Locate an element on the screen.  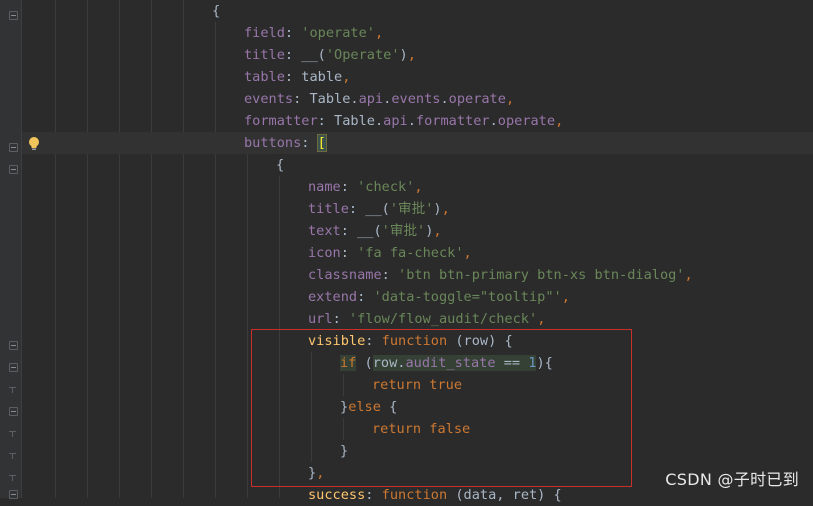
code-token: extend is located at coordinates (333, 297).